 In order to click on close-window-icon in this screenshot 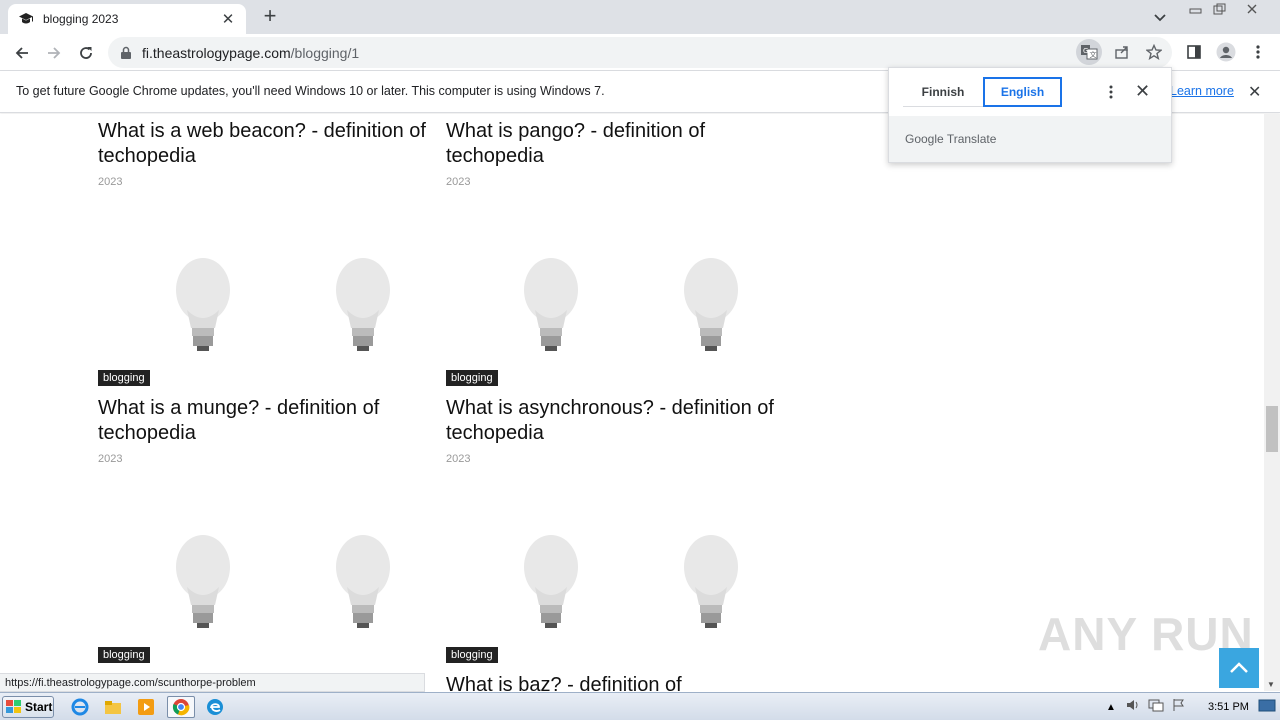, I will do `click(1252, 9)`.